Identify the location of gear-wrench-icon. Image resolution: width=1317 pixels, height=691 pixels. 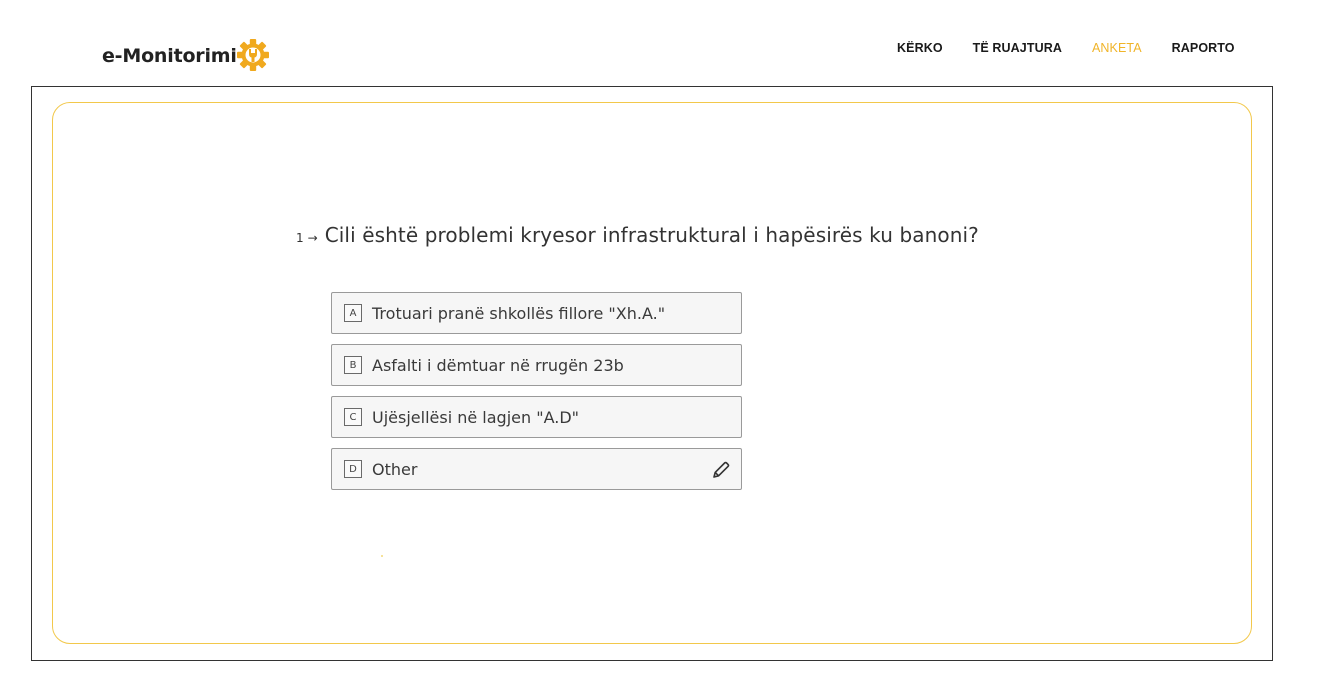
(252, 55).